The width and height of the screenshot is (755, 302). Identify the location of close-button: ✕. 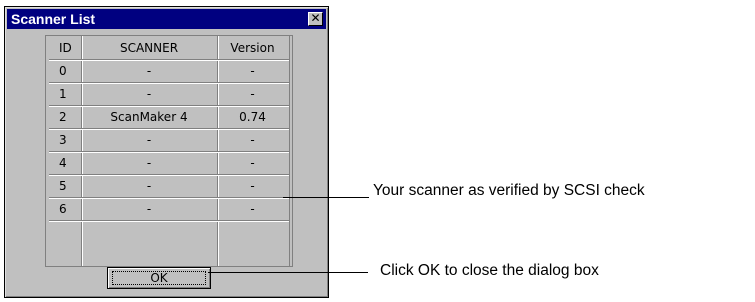
(315, 19).